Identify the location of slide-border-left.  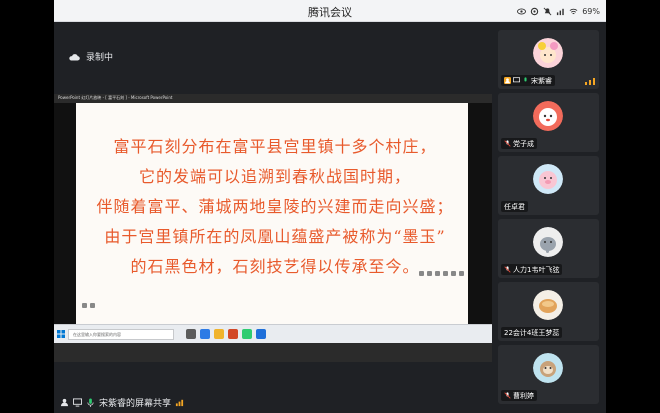
(65, 216).